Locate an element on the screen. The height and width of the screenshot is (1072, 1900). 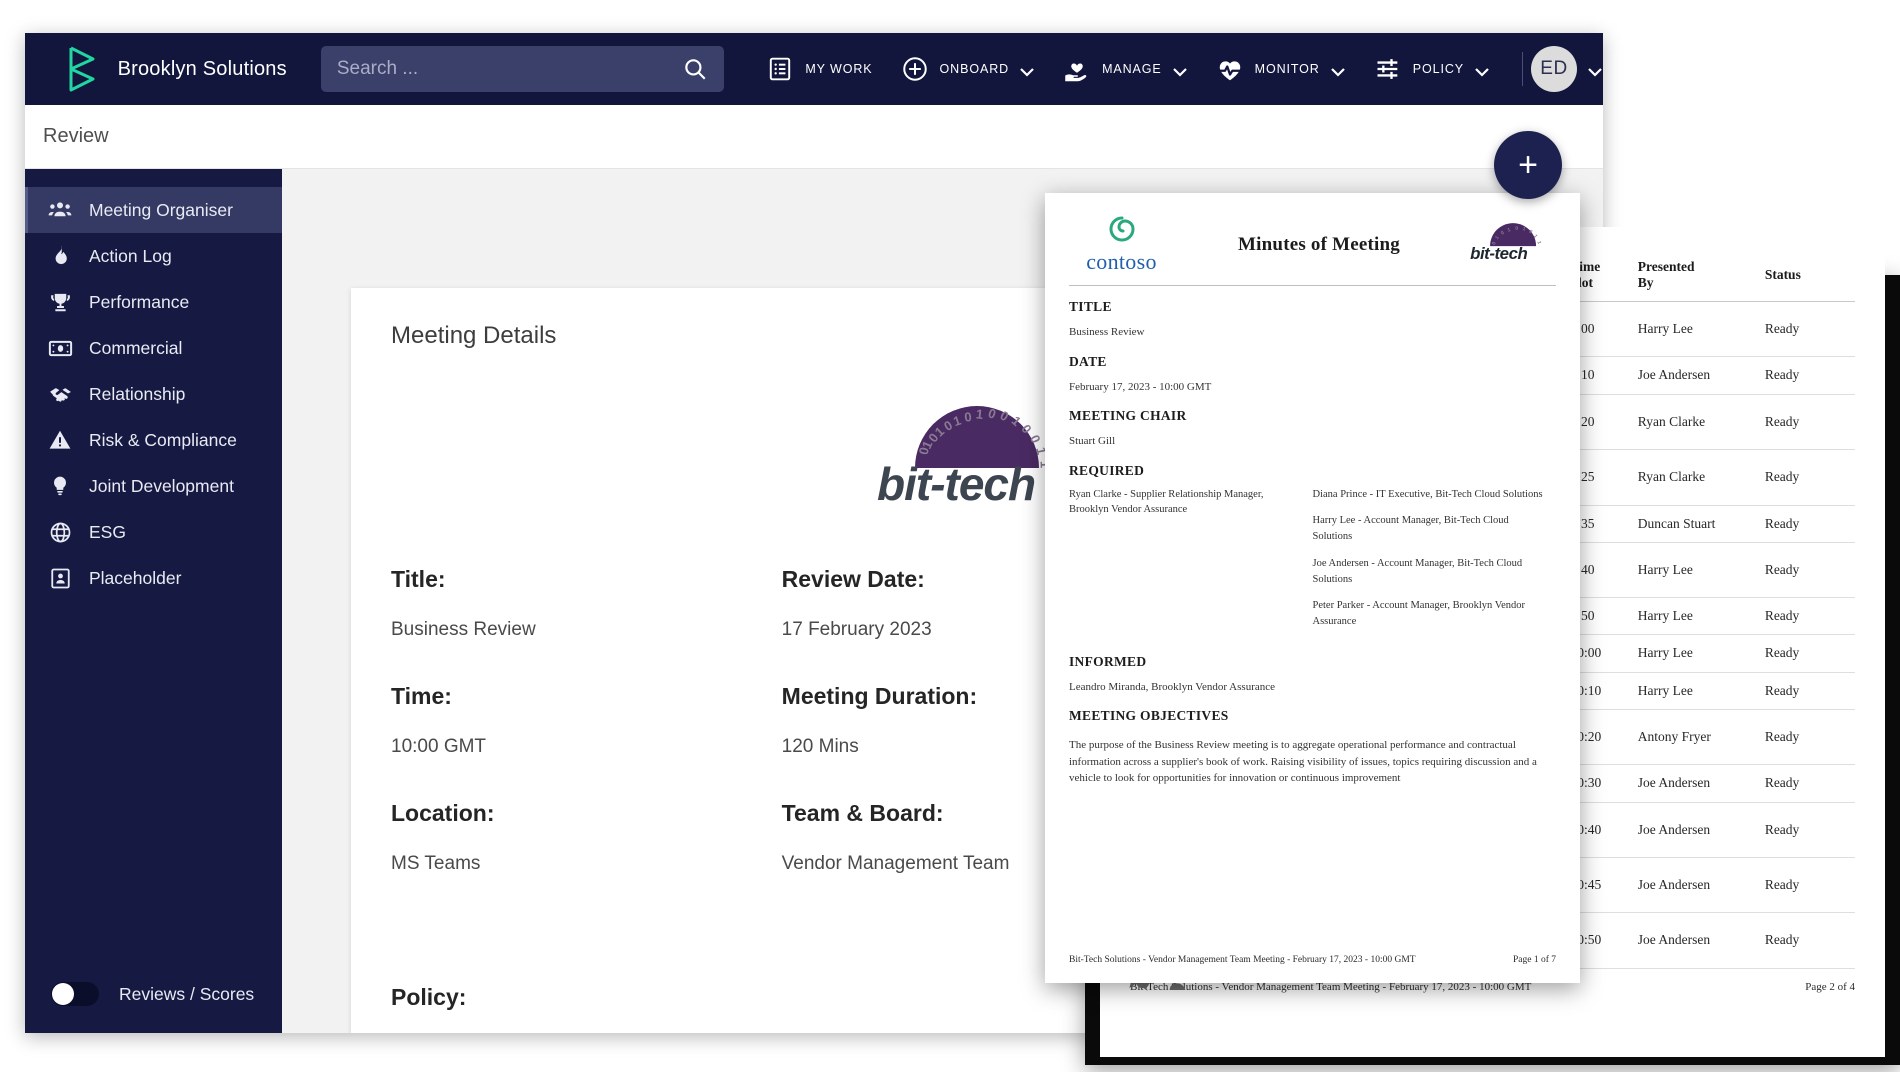
sidebar-item-label: Performance is located at coordinates (139, 301).